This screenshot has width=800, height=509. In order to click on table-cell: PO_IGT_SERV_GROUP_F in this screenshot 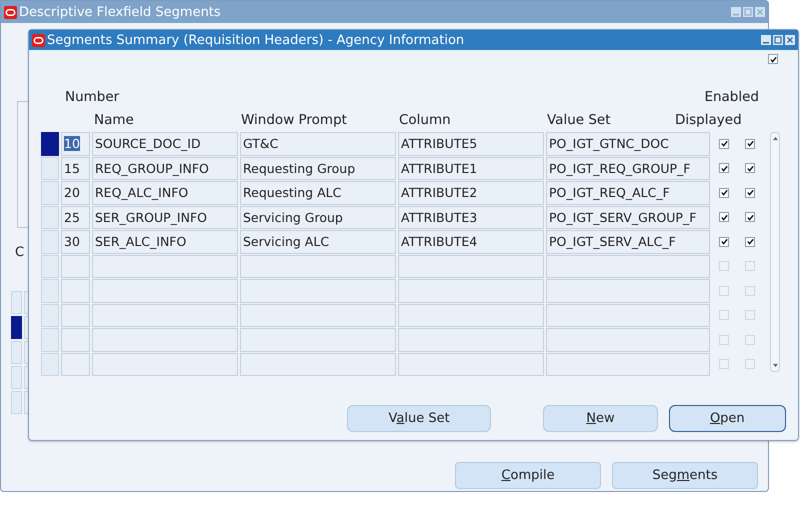, I will do `click(628, 217)`.